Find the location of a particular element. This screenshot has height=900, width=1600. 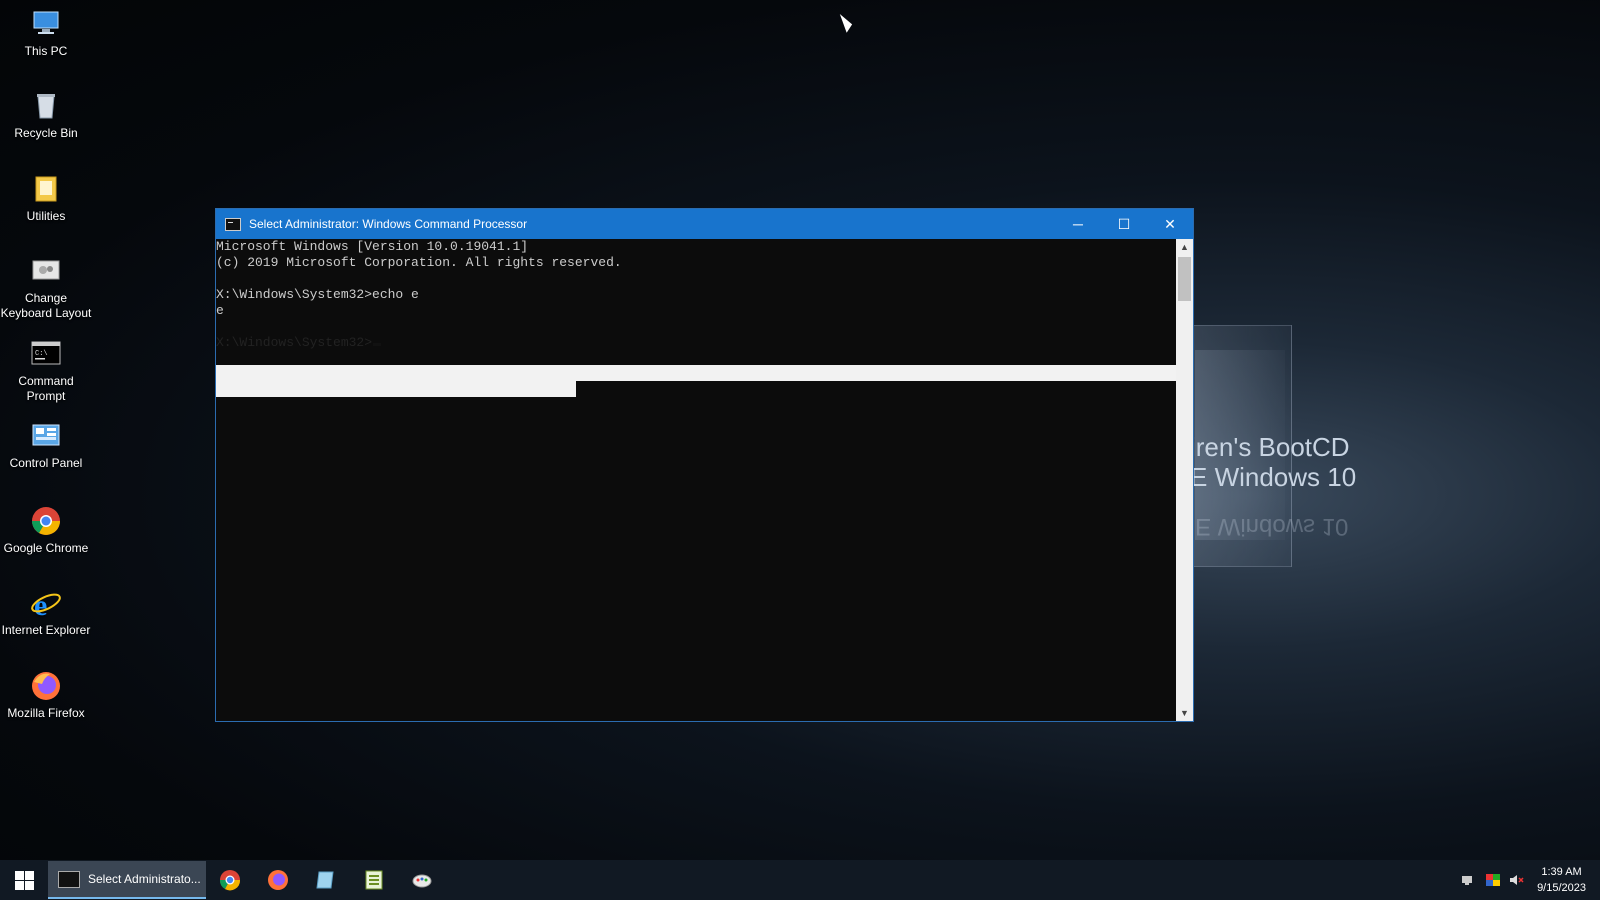

desktop-icon-internet-explorer: e Internet Explorer is located at coordinates (46, 612).